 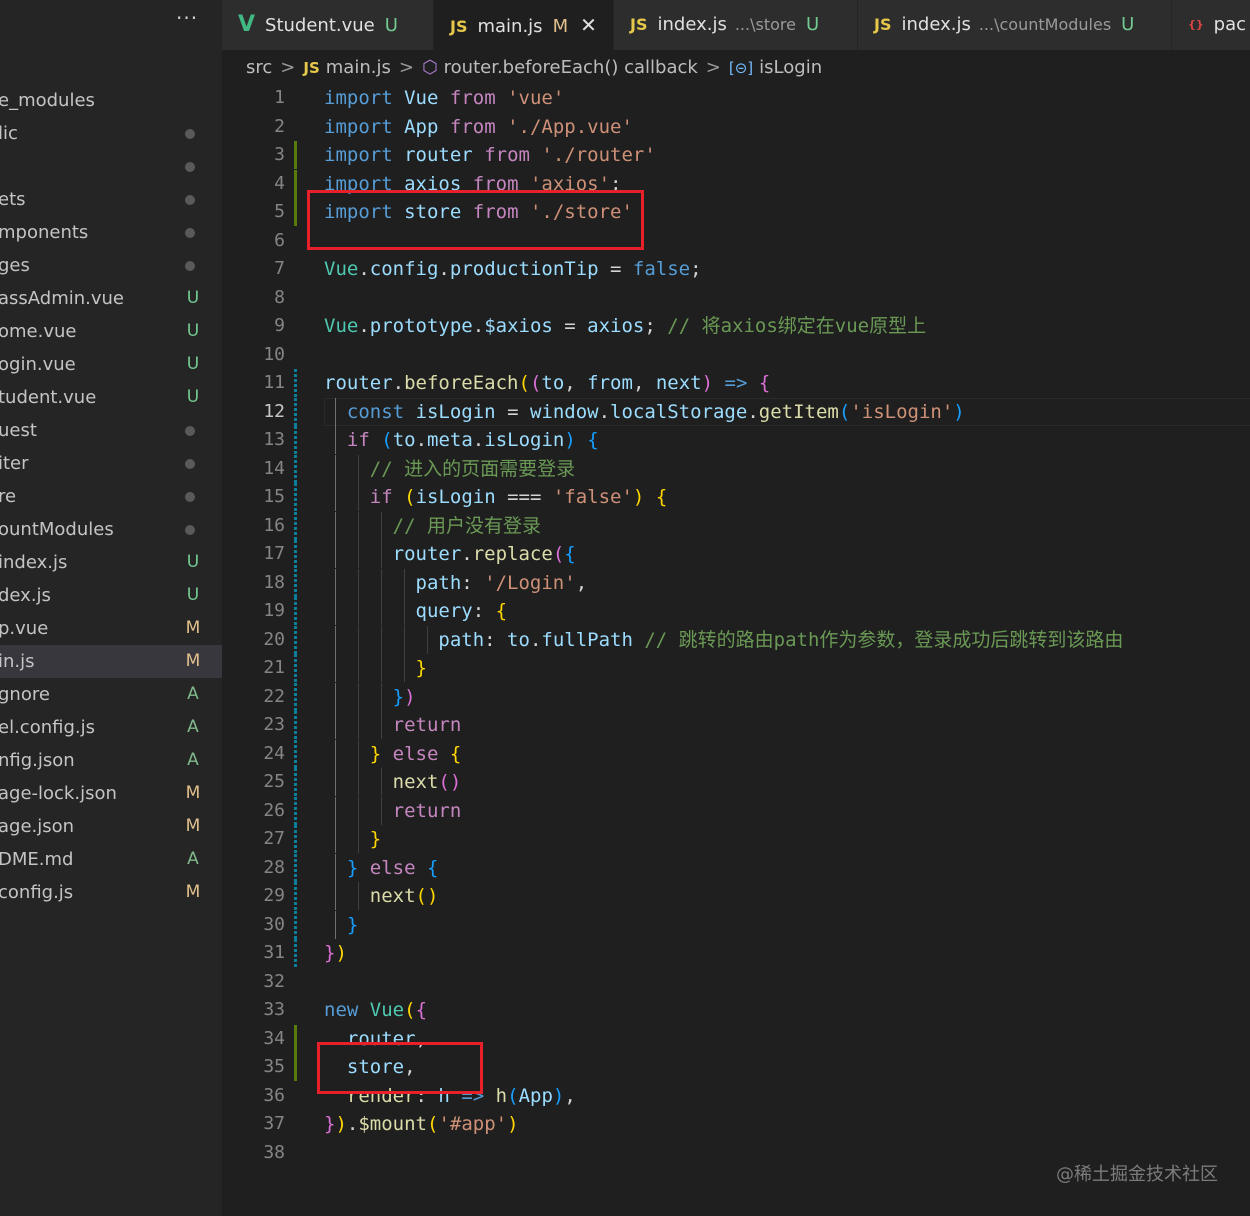 What do you see at coordinates (736, 839) in the screenshot?
I see `code-line: 27 }` at bounding box center [736, 839].